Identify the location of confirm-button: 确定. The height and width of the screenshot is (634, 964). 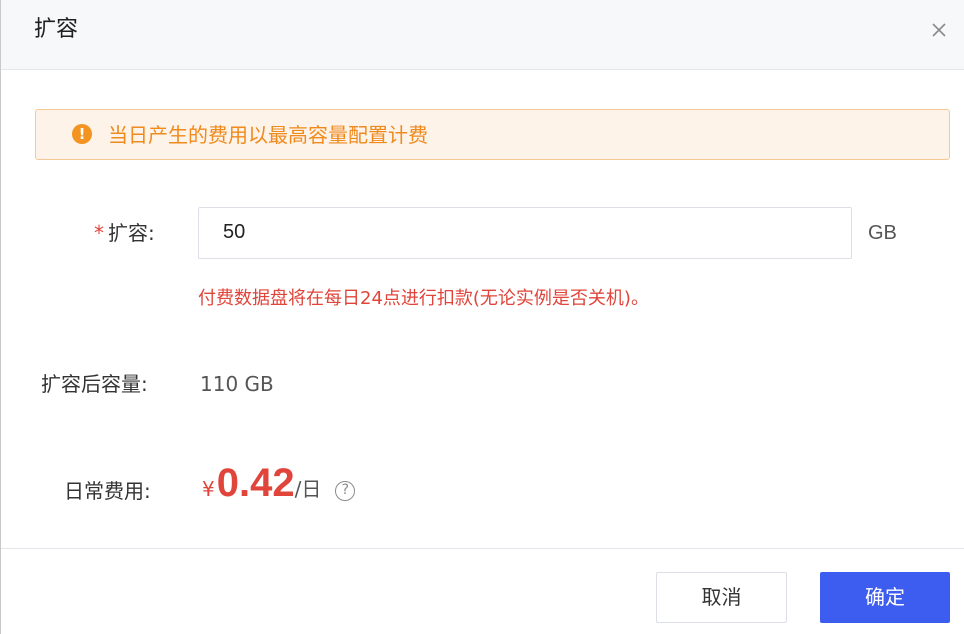
(885, 597).